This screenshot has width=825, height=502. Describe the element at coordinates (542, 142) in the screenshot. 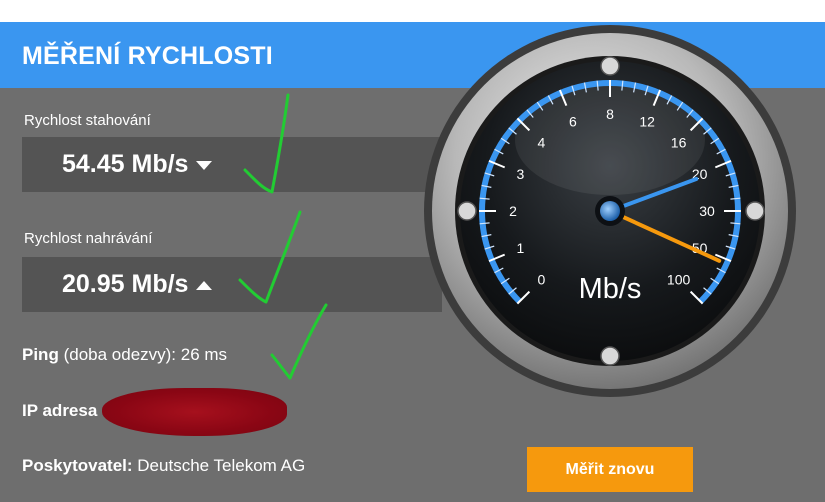

I see `gauge-tick-label: 4` at that location.